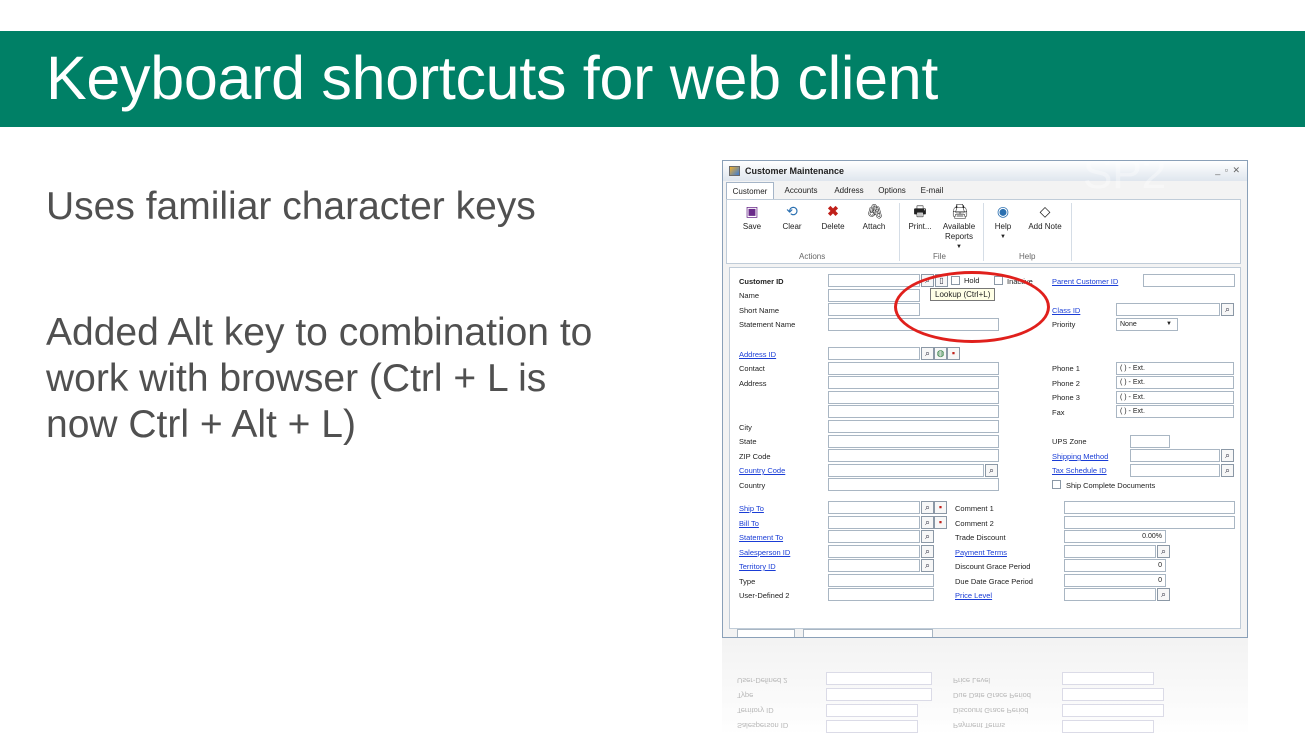 The image size is (1305, 734). I want to click on ship-to-flag-icon: ▪, so click(940, 507).